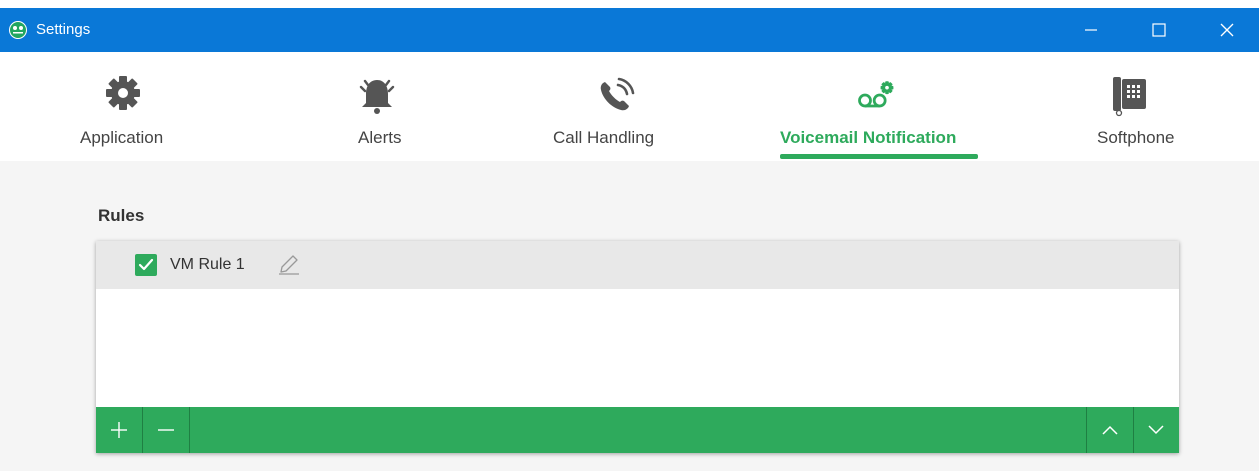 Image resolution: width=1259 pixels, height=471 pixels. I want to click on maximize-button, so click(1159, 30).